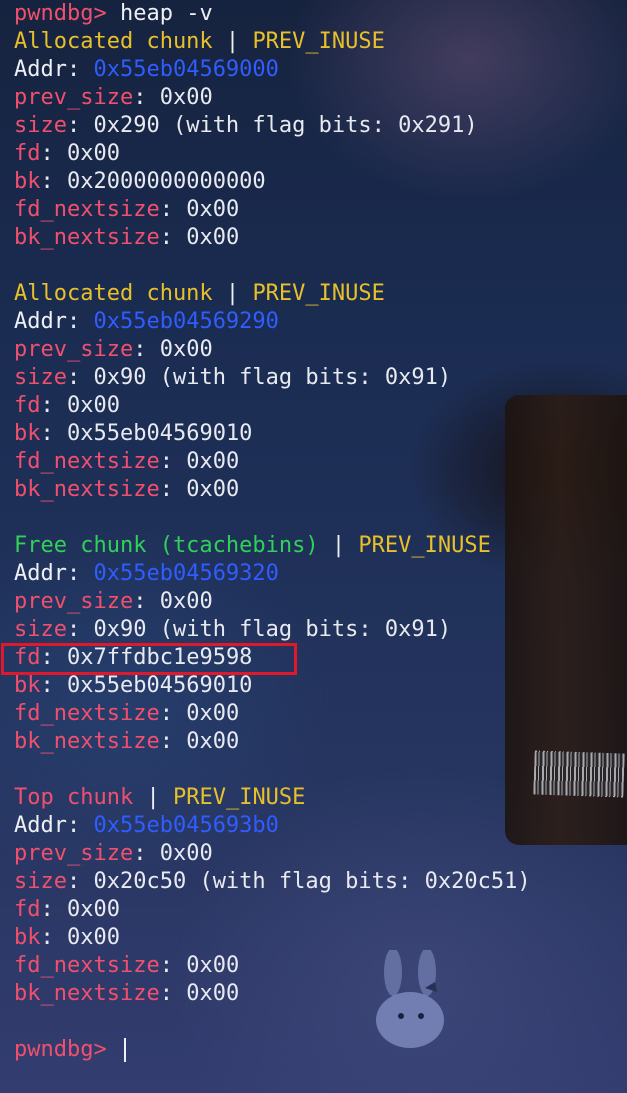 This screenshot has width=627, height=1093. Describe the element at coordinates (285, 125) in the screenshot. I see `field-value: 0x290 (with flag bits: 0x291)` at that location.